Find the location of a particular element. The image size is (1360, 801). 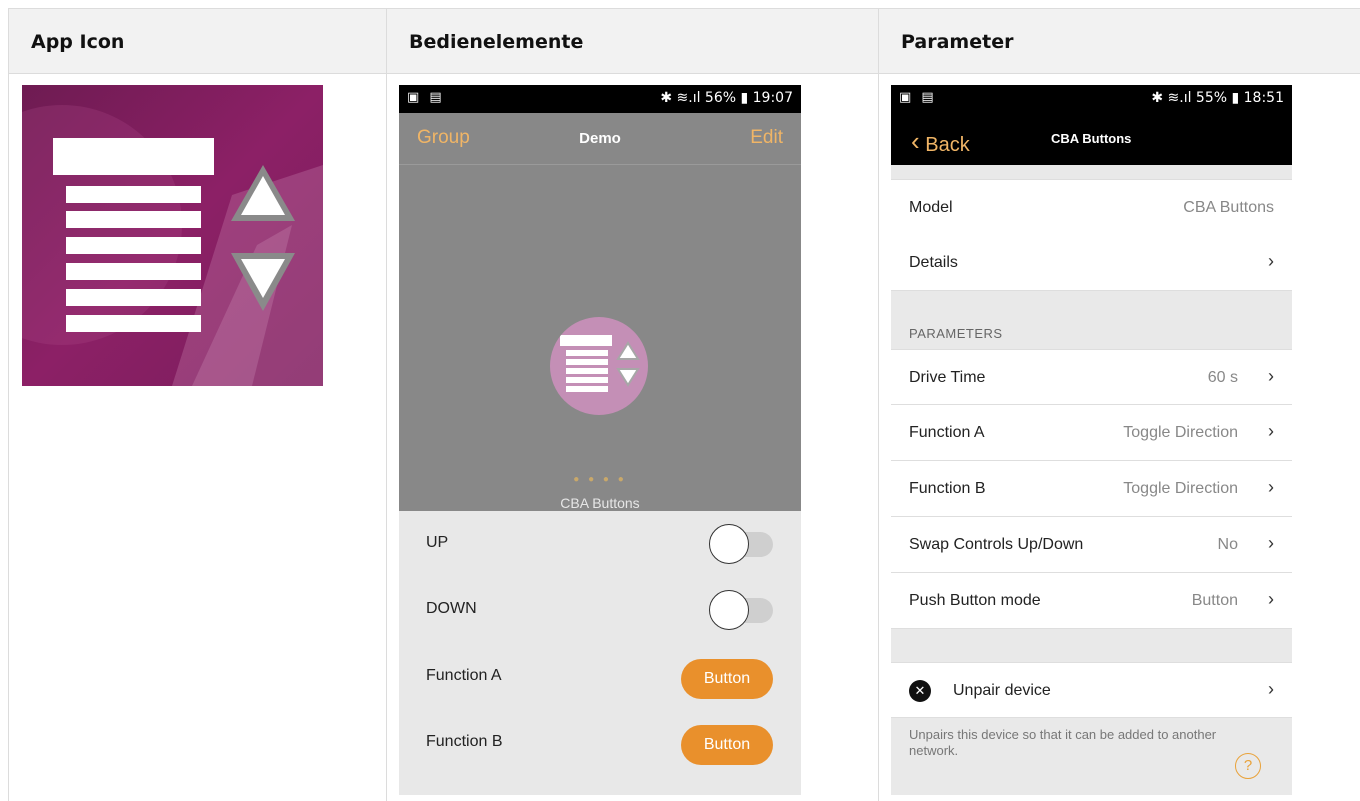

control-label: Function B is located at coordinates (464, 741).